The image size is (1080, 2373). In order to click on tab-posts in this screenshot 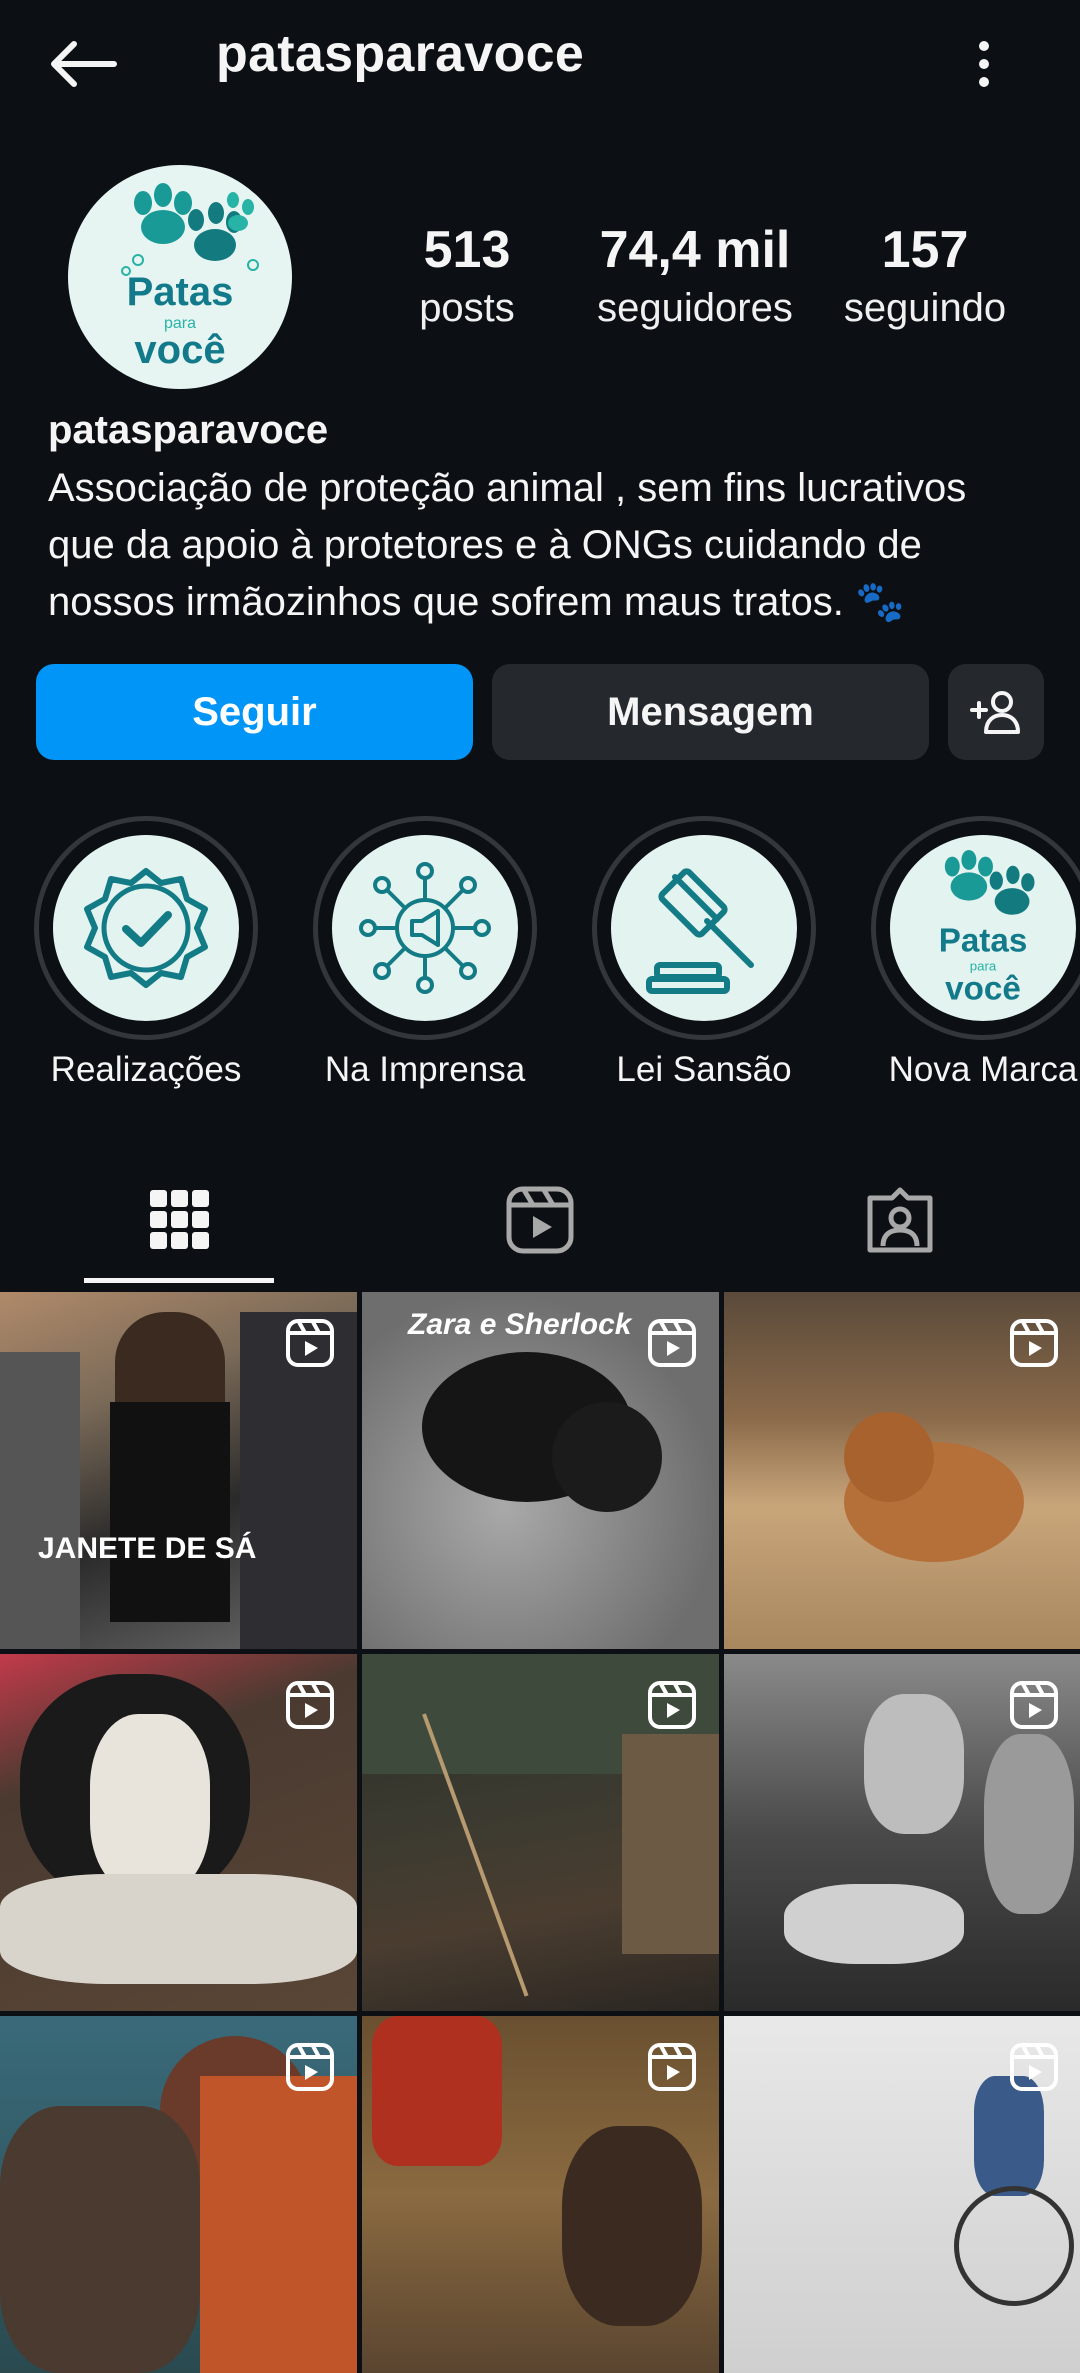, I will do `click(180, 1220)`.